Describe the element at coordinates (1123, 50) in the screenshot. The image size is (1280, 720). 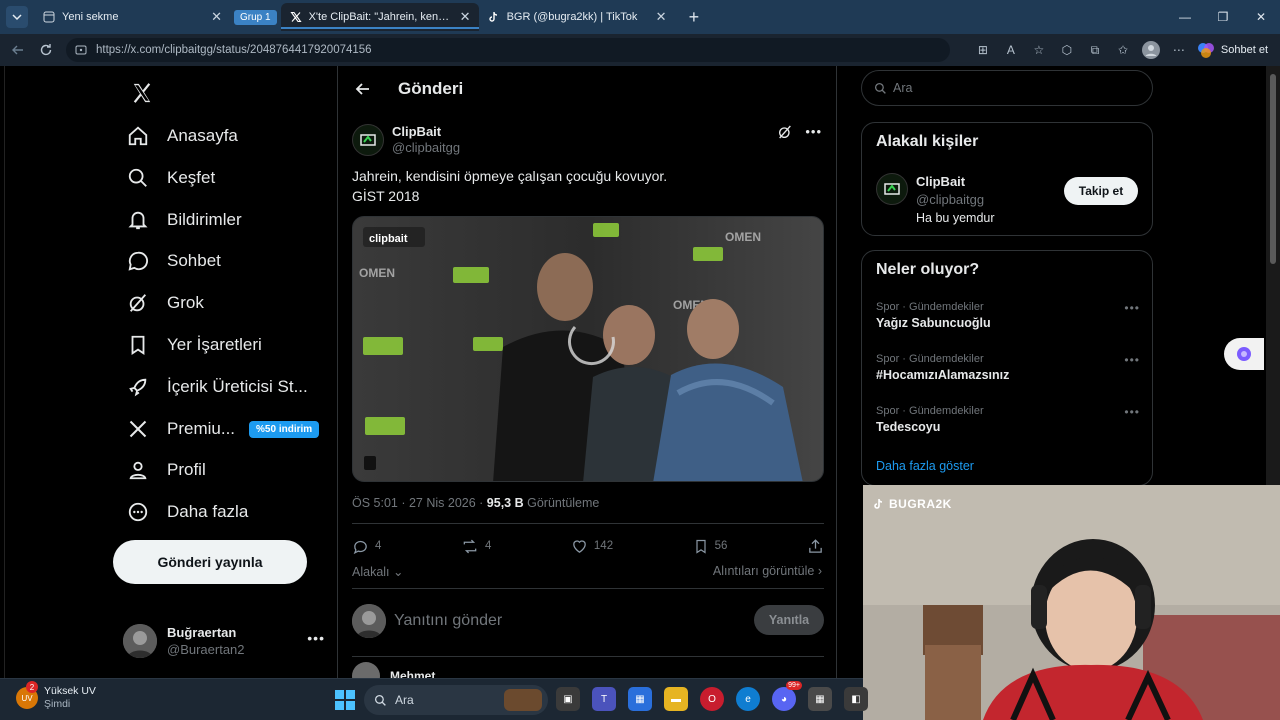
I see `favorites-icon: ✩` at that location.